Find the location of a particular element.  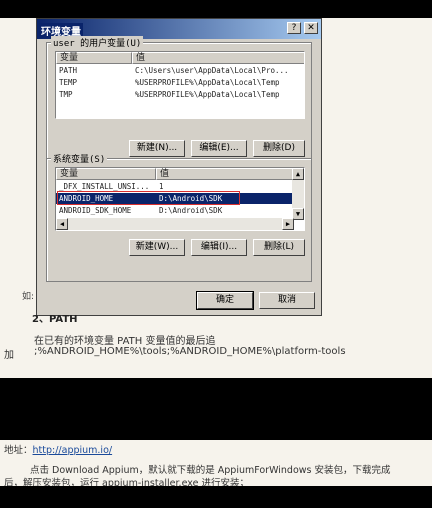

caption-prefix: 如: is located at coordinates (28, 297).